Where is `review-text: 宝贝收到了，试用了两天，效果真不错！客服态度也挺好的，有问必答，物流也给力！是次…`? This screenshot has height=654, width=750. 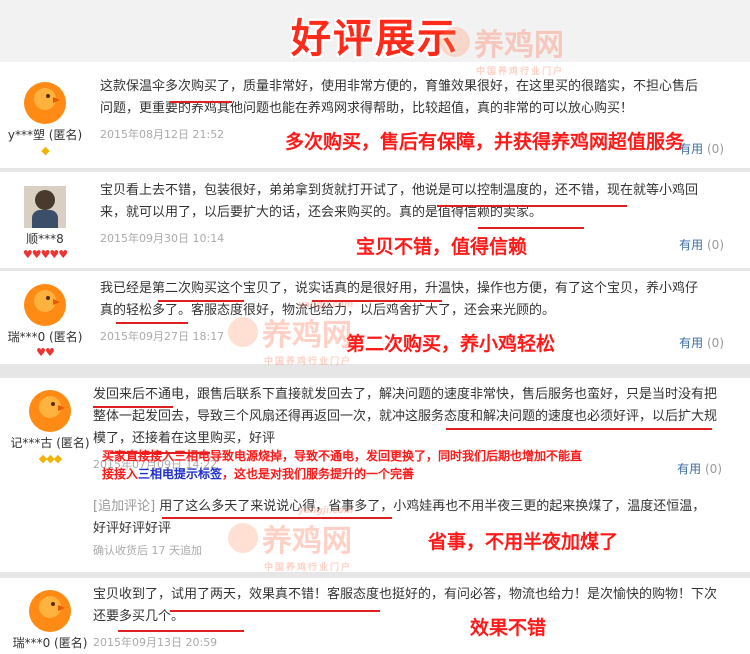 review-text: 宝贝收到了，试用了两天，效果真不错！客服态度也挺好的，有问必答，物流也给力！是次… is located at coordinates (405, 605).